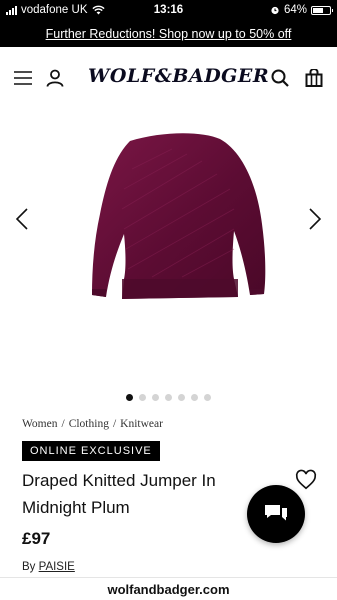 Image resolution: width=337 pixels, height=600 pixels. I want to click on battery-percent: 64%, so click(295, 10).